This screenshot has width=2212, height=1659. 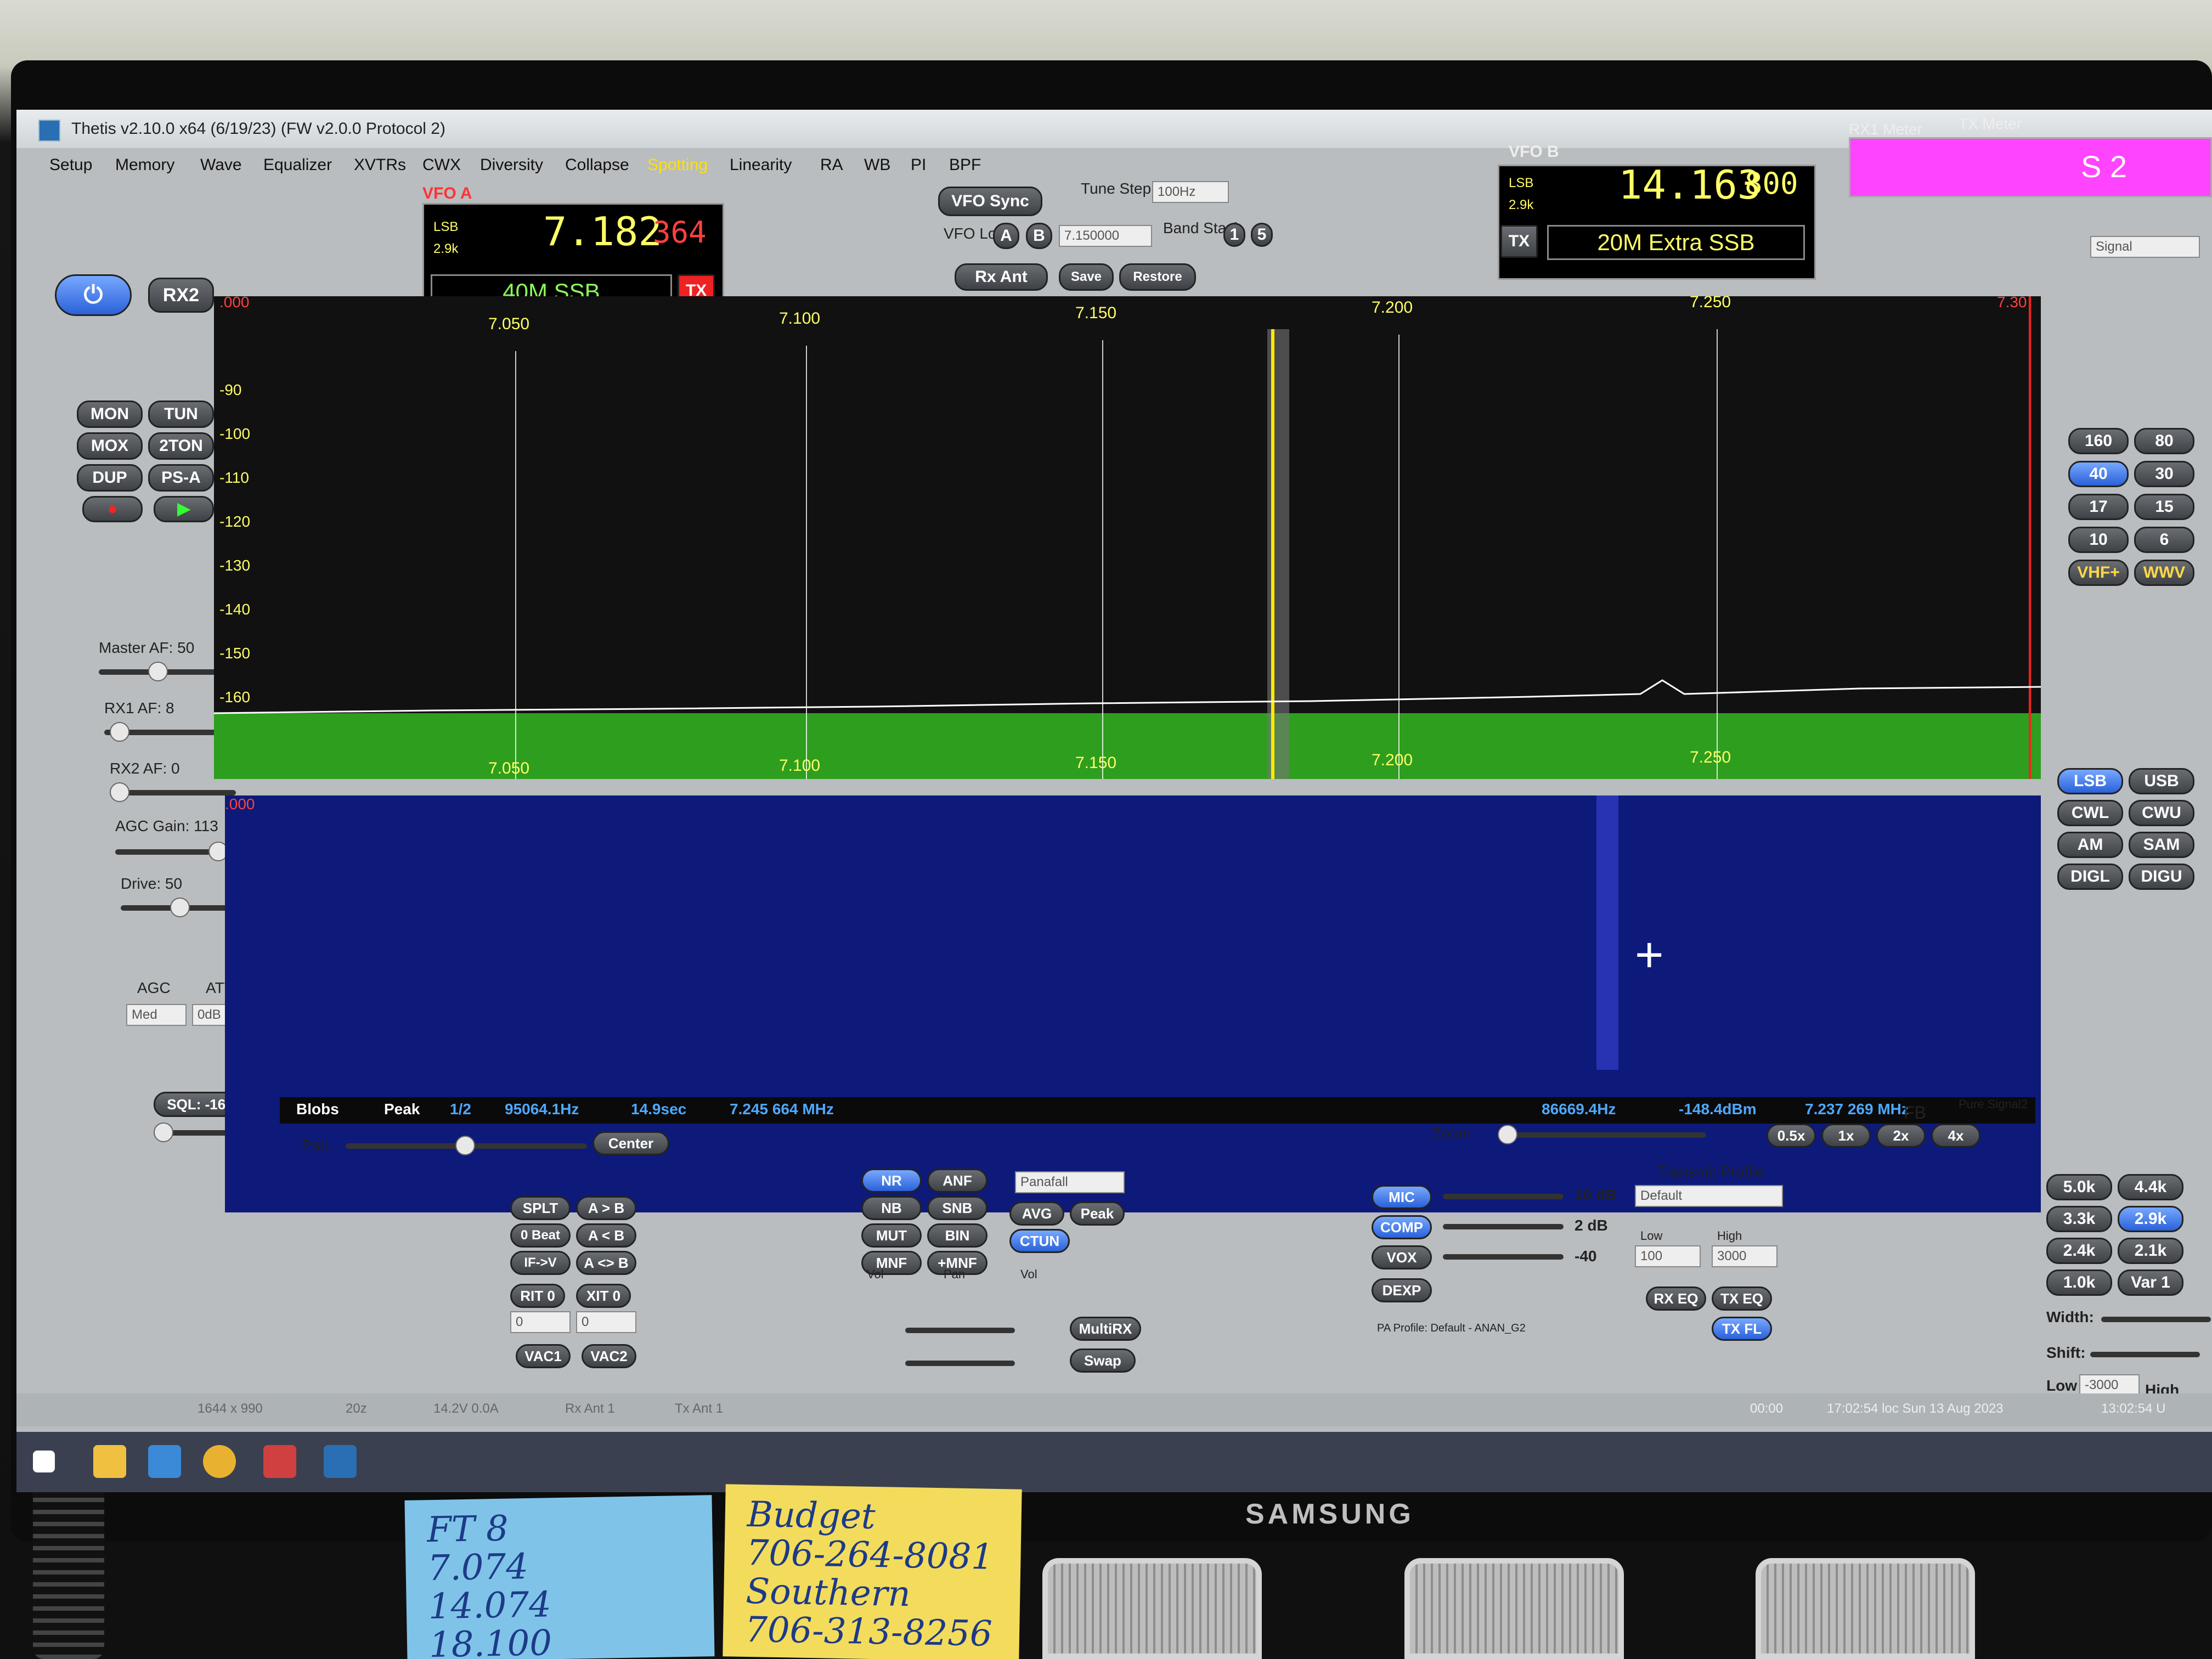 I want to click on vfo-b-frequency: 14.163, so click(x=1689, y=185).